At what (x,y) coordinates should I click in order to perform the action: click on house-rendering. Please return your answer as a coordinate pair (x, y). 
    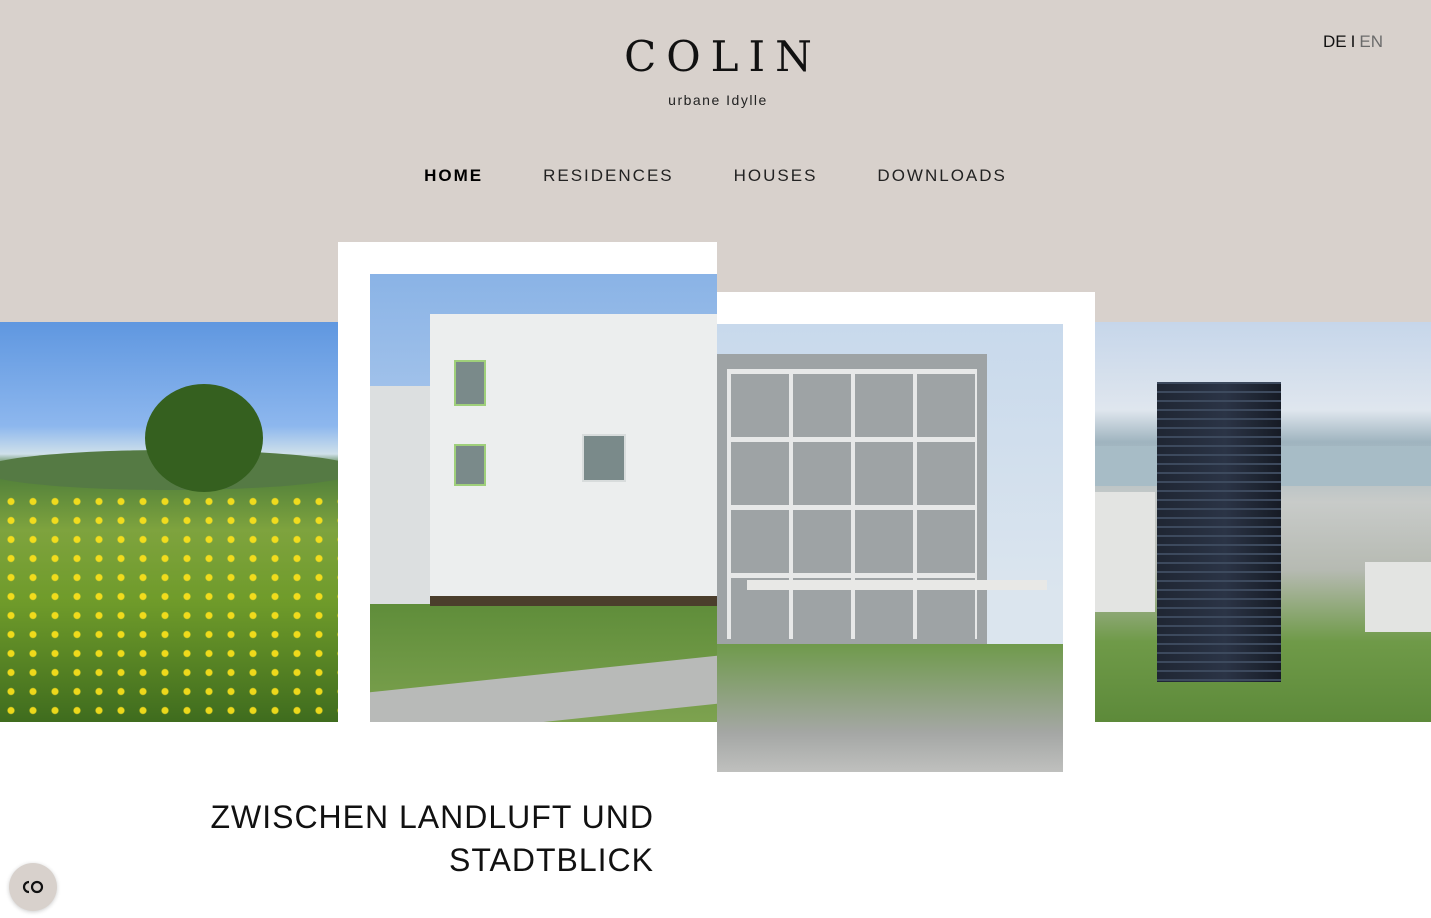
    Looking at the image, I should click on (543, 498).